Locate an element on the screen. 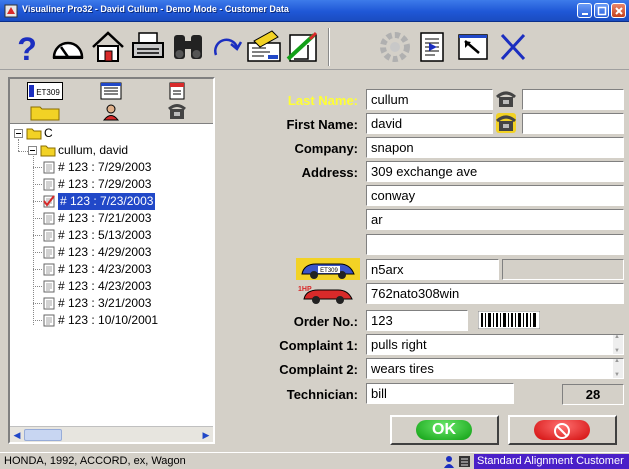 This screenshot has height=469, width=629. vin-badge-text: 1HP is located at coordinates (305, 289).